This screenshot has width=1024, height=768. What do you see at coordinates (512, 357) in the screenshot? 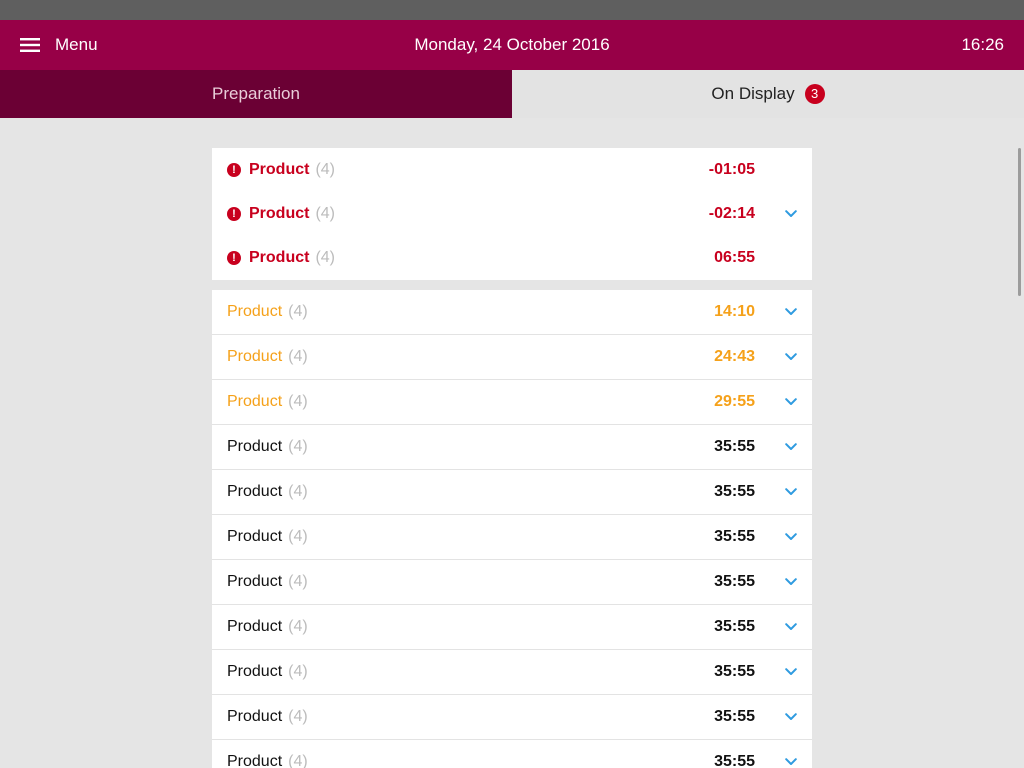
I see `list-item: Product (4) 24:43` at bounding box center [512, 357].